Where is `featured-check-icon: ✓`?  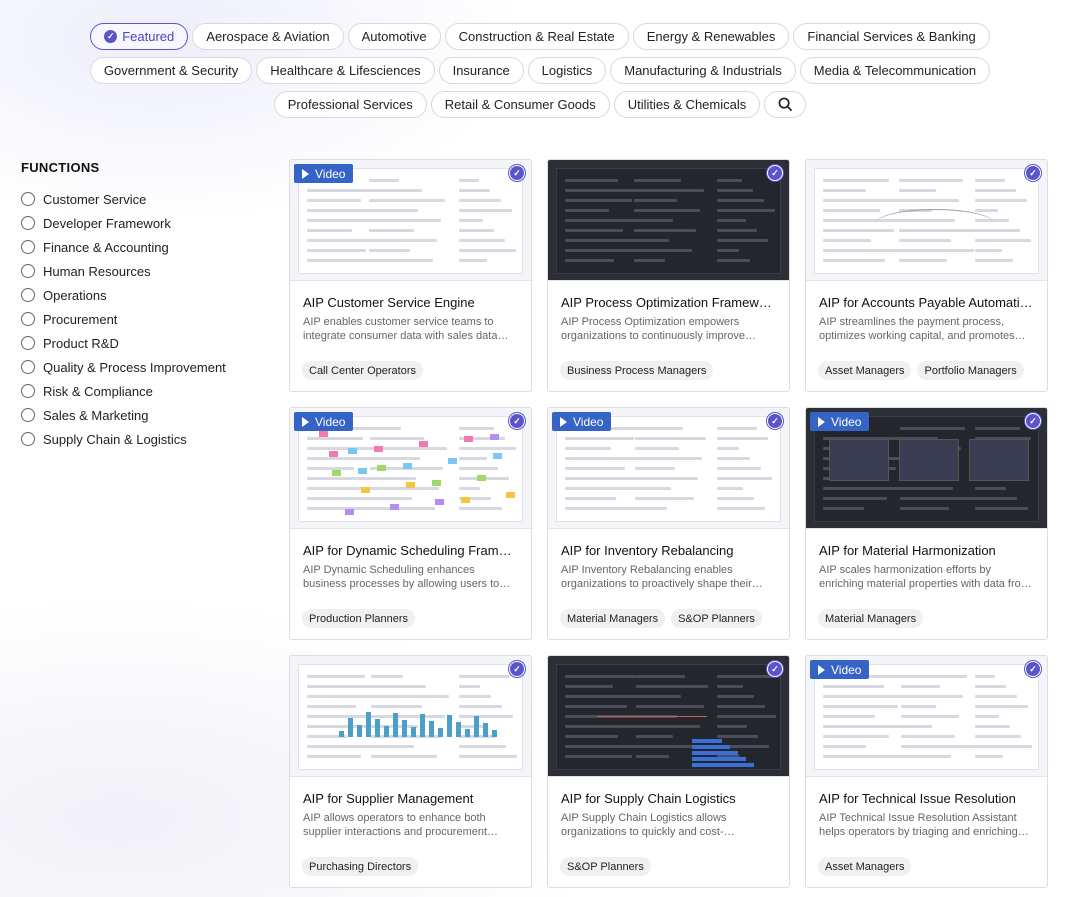
featured-check-icon: ✓ is located at coordinates (1033, 669).